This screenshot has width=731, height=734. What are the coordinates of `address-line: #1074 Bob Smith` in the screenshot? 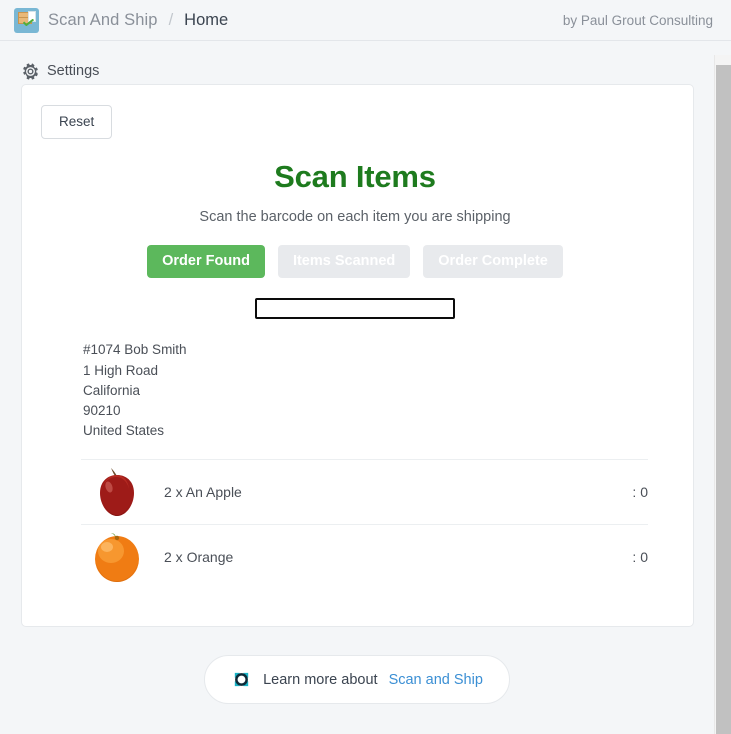 It's located at (135, 350).